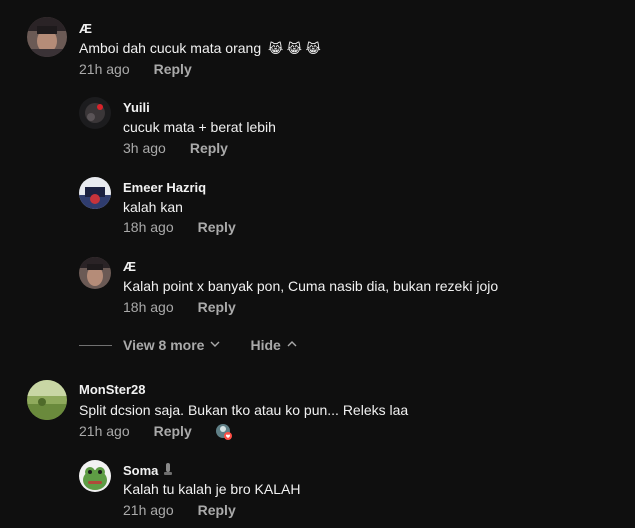 The image size is (635, 528). Describe the element at coordinates (112, 389) in the screenshot. I see `comment-author: MonSter28` at that location.